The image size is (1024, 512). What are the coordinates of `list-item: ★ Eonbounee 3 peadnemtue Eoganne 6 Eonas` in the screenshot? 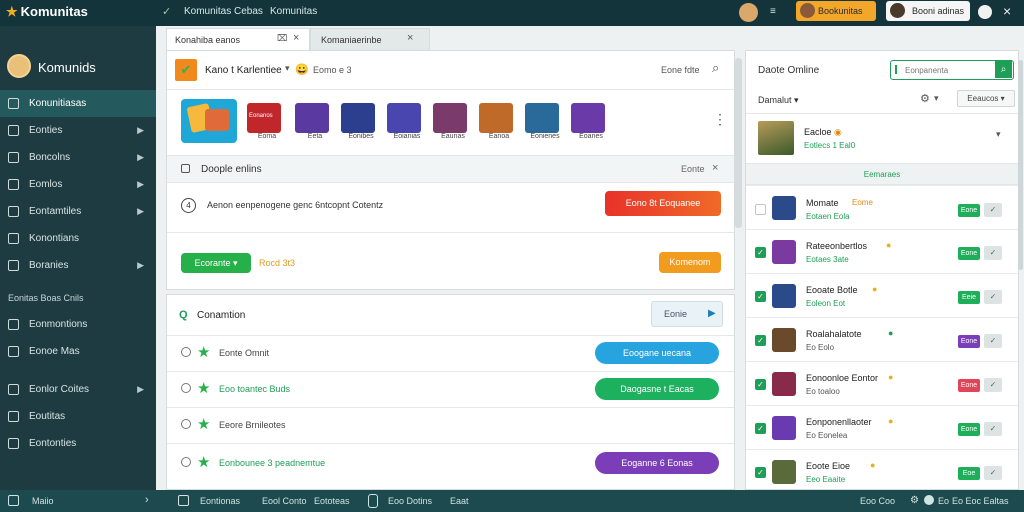 It's located at (450, 463).